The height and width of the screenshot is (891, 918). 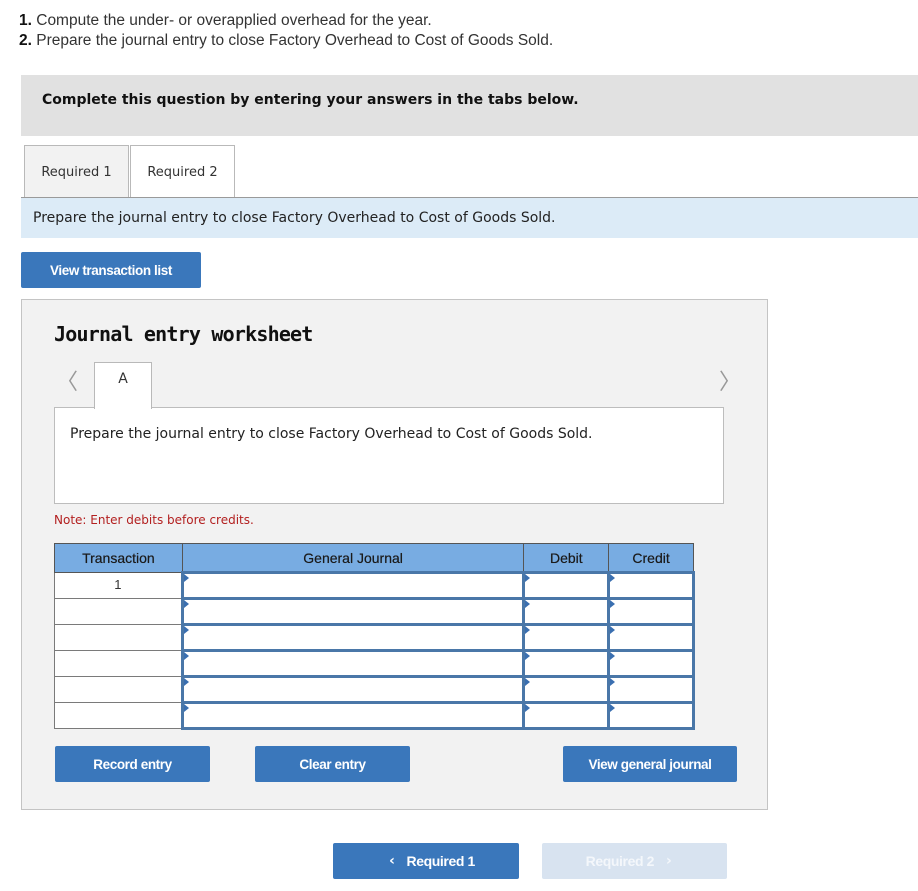 What do you see at coordinates (154, 520) in the screenshot?
I see `debits-note: Note: Enter debits before credits.` at bounding box center [154, 520].